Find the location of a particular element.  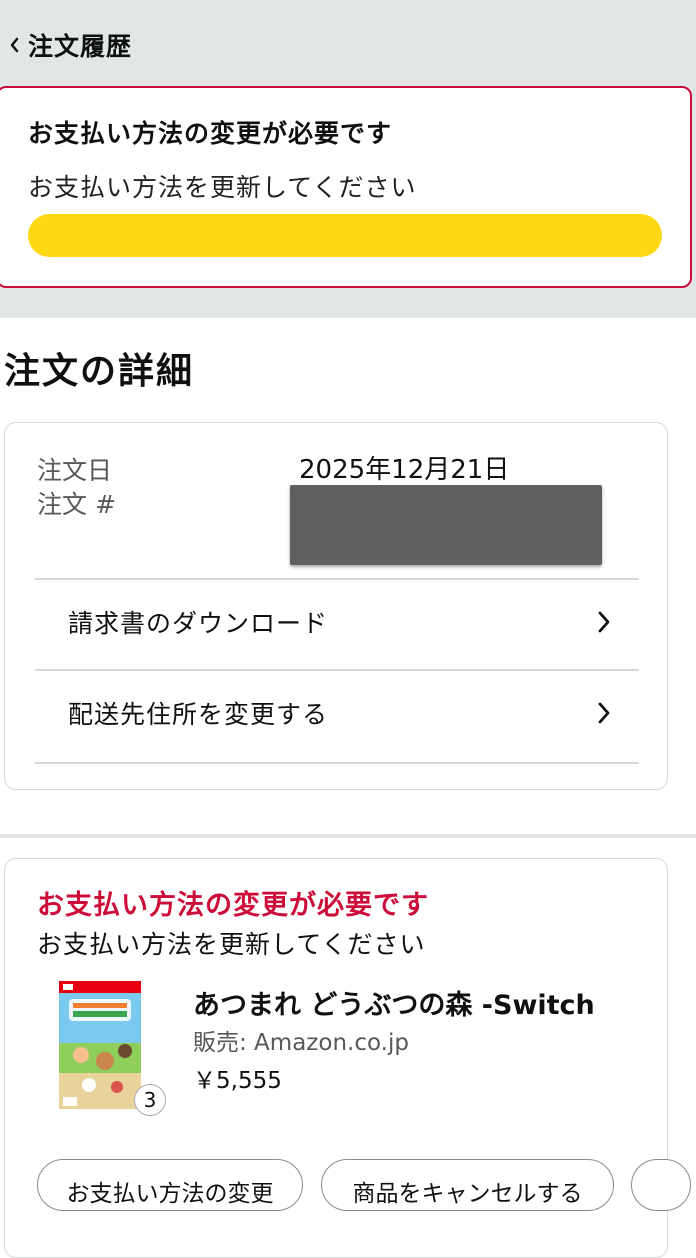

change-address-link: 配送先住所を変更する is located at coordinates (337, 713).